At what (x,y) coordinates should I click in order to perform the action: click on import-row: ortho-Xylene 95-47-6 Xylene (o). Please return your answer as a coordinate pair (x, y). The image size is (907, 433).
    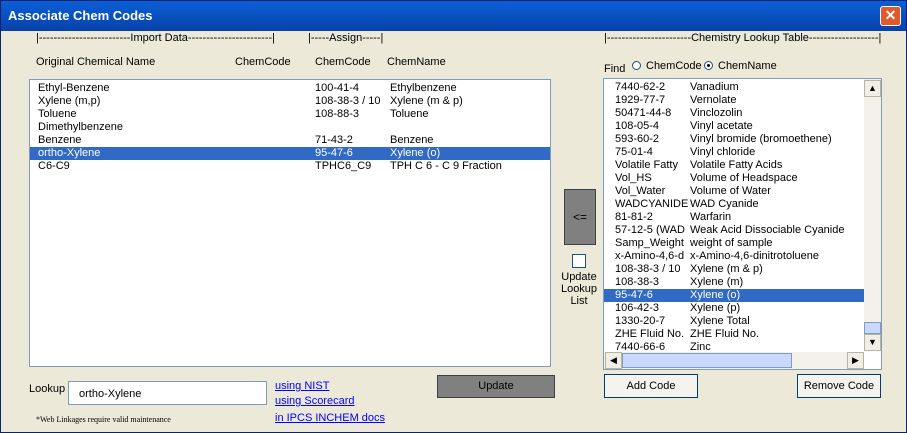
    Looking at the image, I should click on (290, 153).